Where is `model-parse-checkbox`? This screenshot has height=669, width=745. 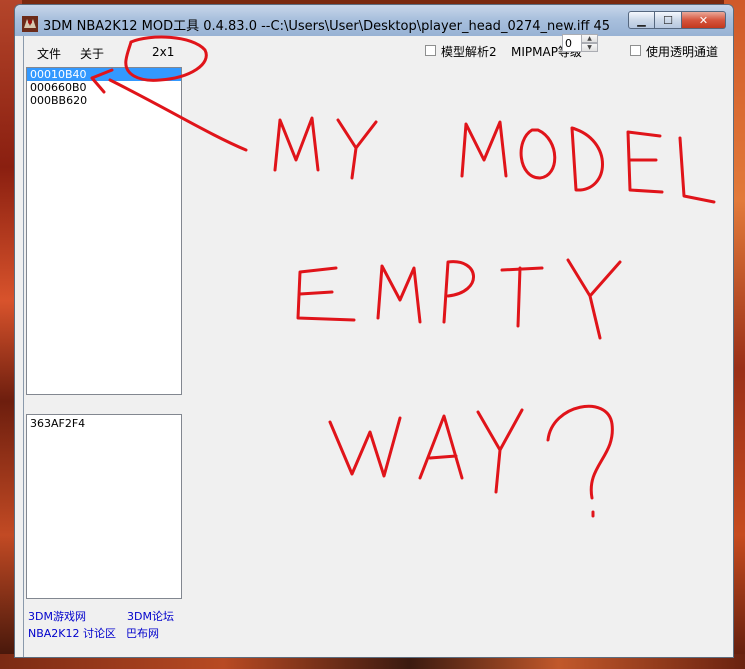 model-parse-checkbox is located at coordinates (430, 50).